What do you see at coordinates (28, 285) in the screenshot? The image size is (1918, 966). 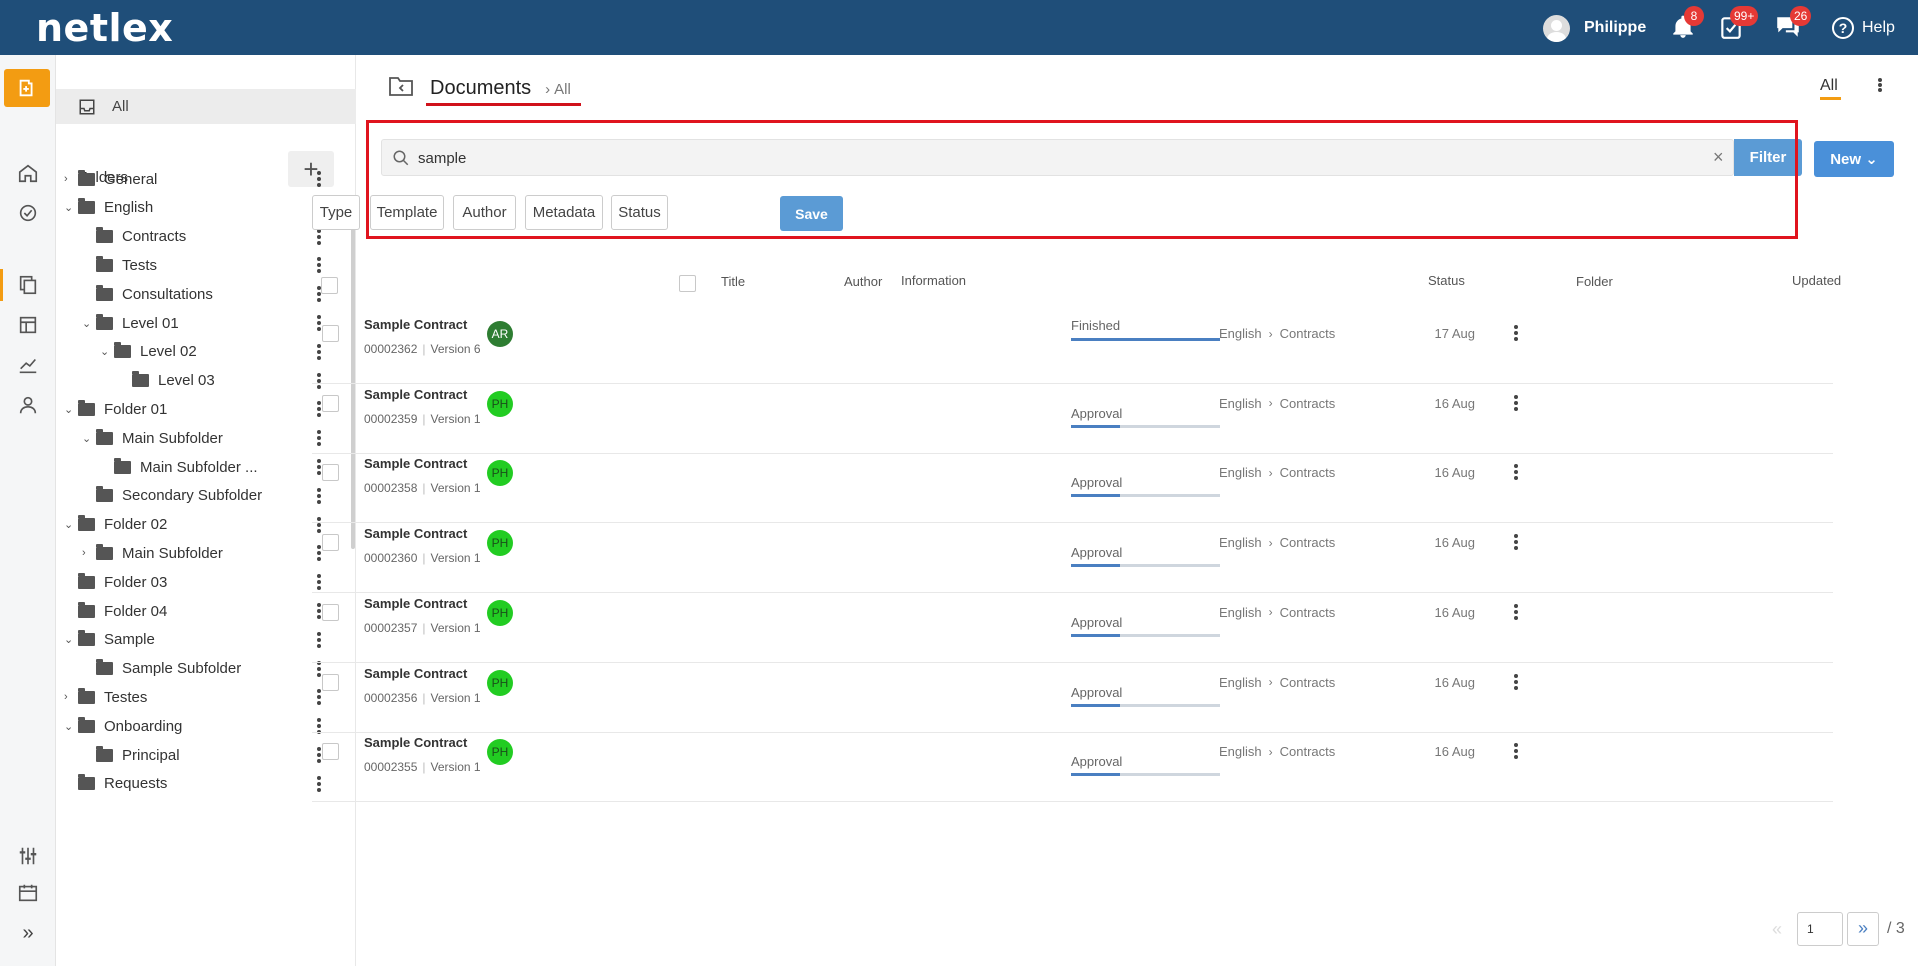 I see `documents-button` at bounding box center [28, 285].